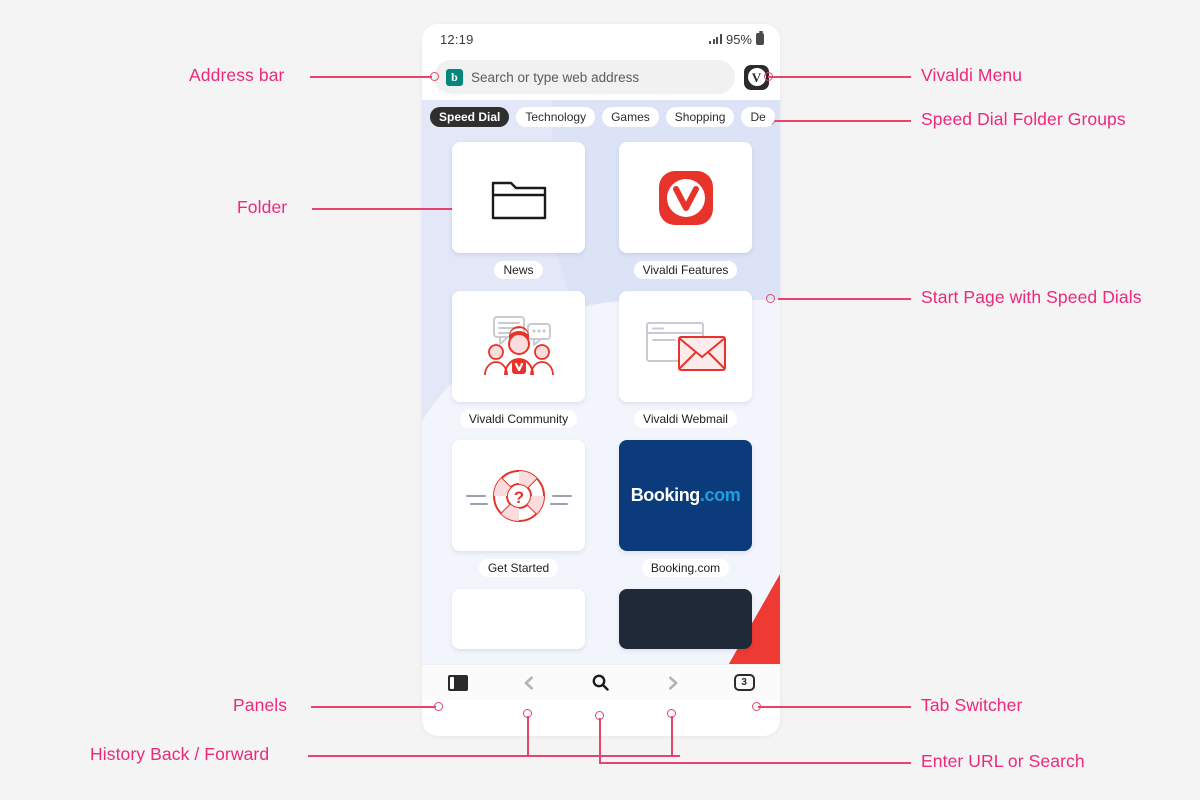  I want to click on speed-dial-title: Get Started, so click(518, 568).